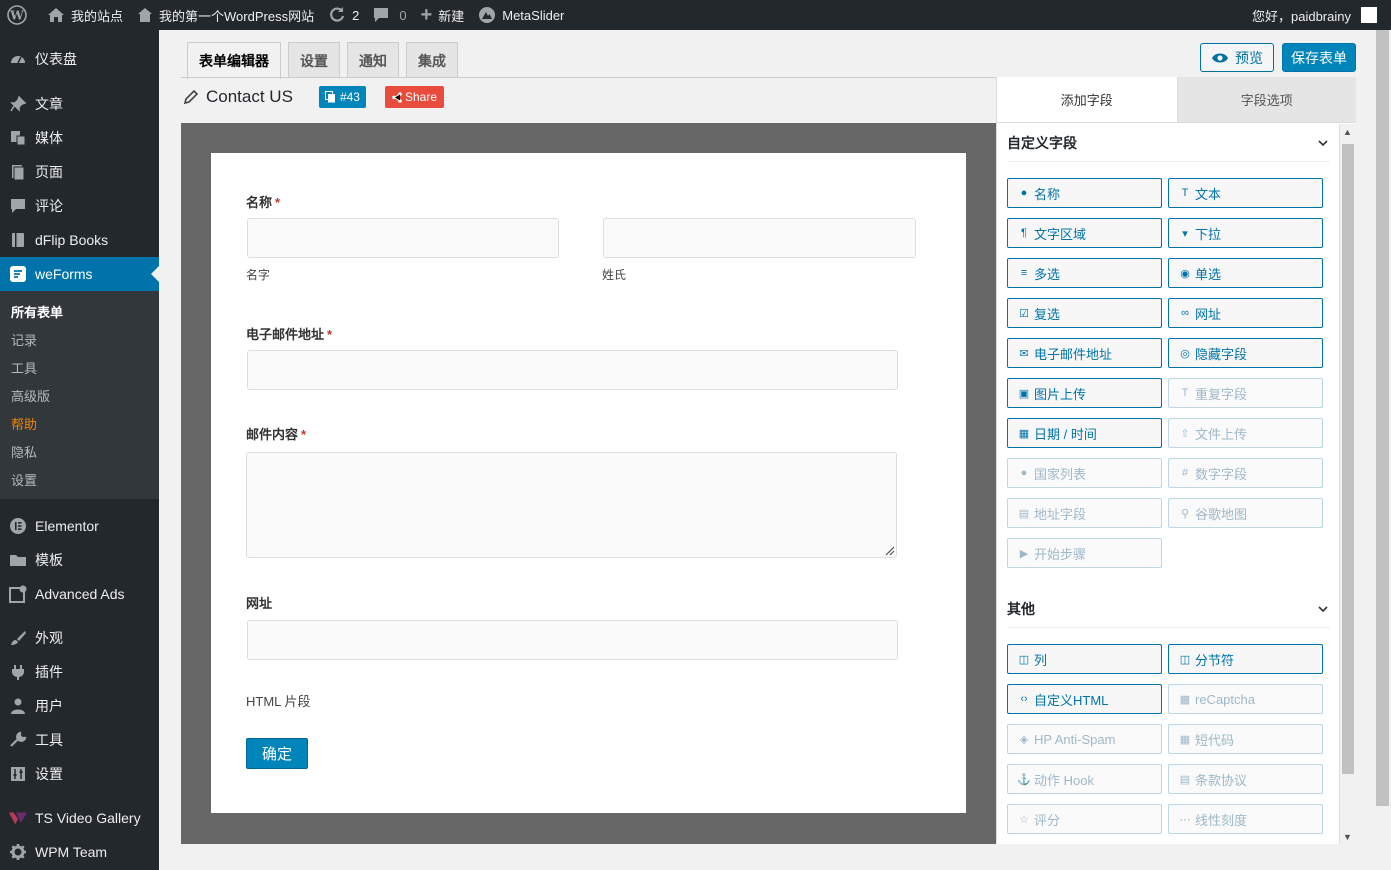 Image resolution: width=1391 pixels, height=870 pixels. What do you see at coordinates (79, 138) in the screenshot?
I see `menu-item-media: 媒体` at bounding box center [79, 138].